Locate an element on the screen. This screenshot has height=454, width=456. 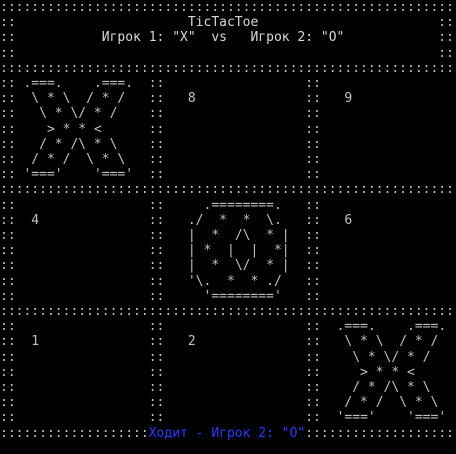
empty-cell-2: 2 is located at coordinates (234, 341).